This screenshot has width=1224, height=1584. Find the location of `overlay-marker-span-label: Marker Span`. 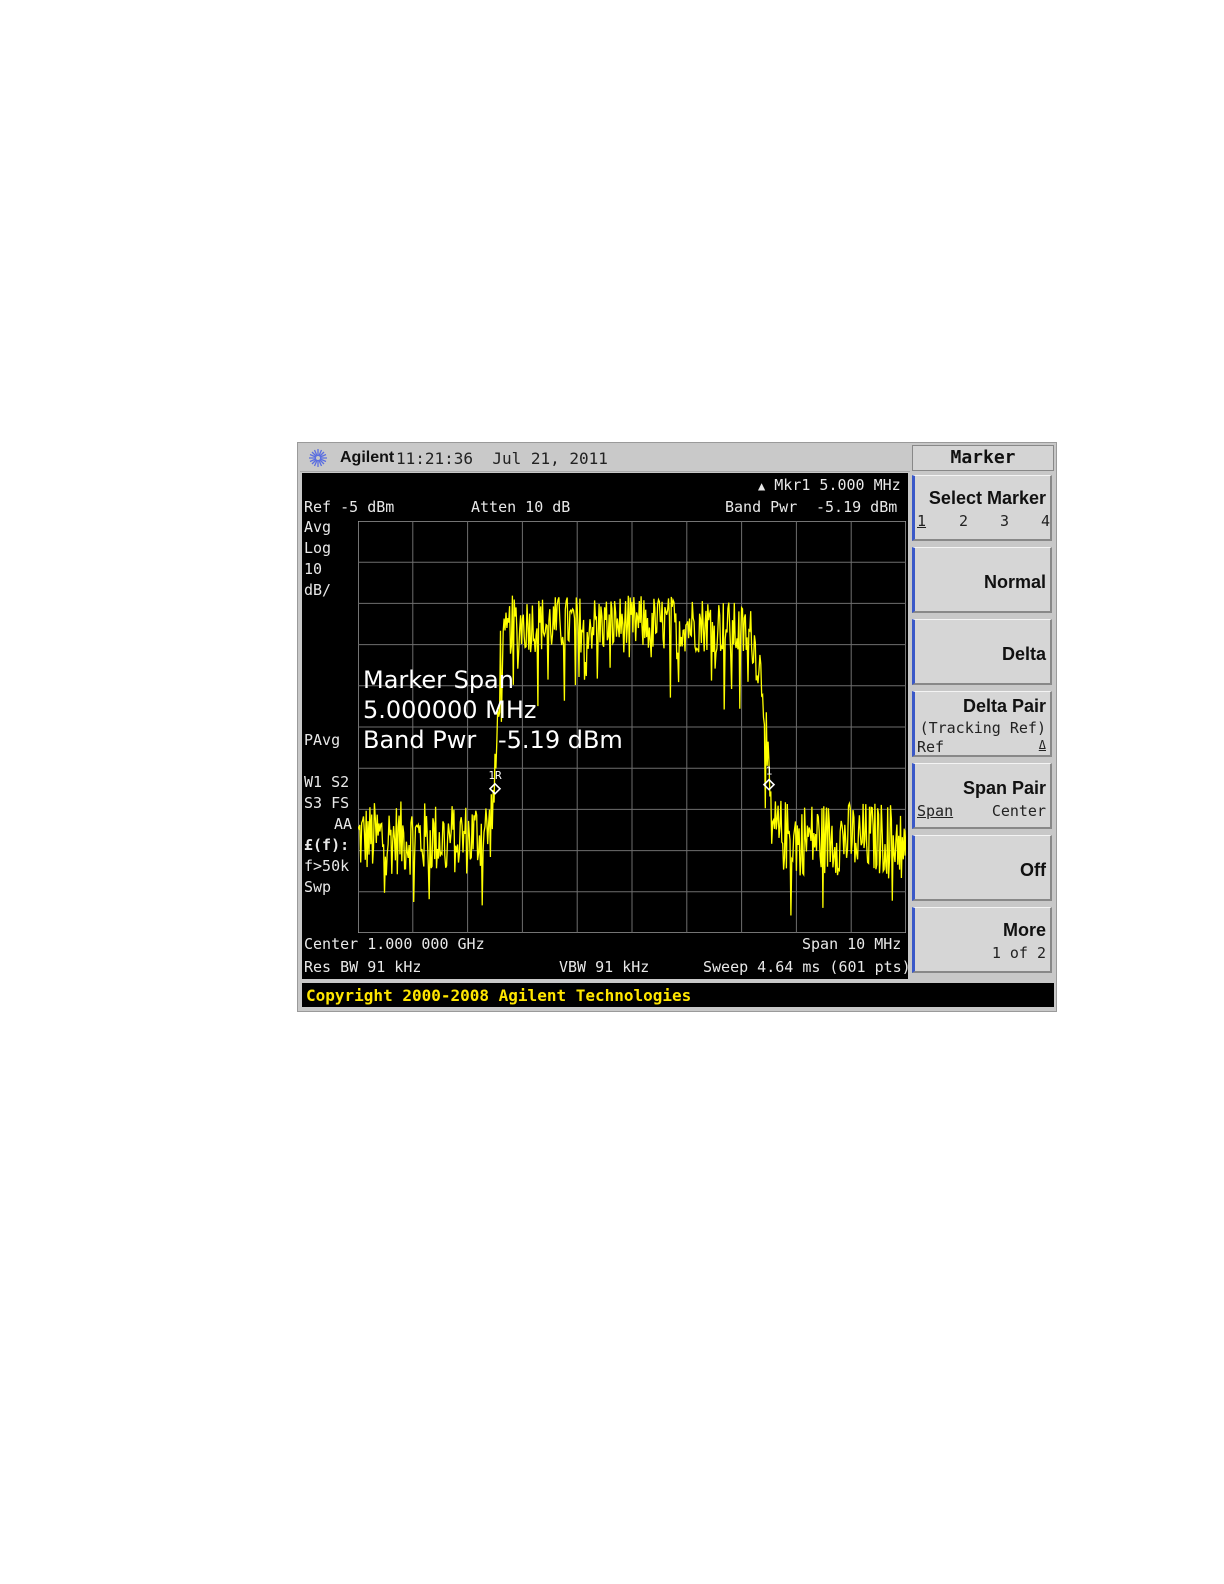

overlay-marker-span-label: Marker Span is located at coordinates (438, 680).